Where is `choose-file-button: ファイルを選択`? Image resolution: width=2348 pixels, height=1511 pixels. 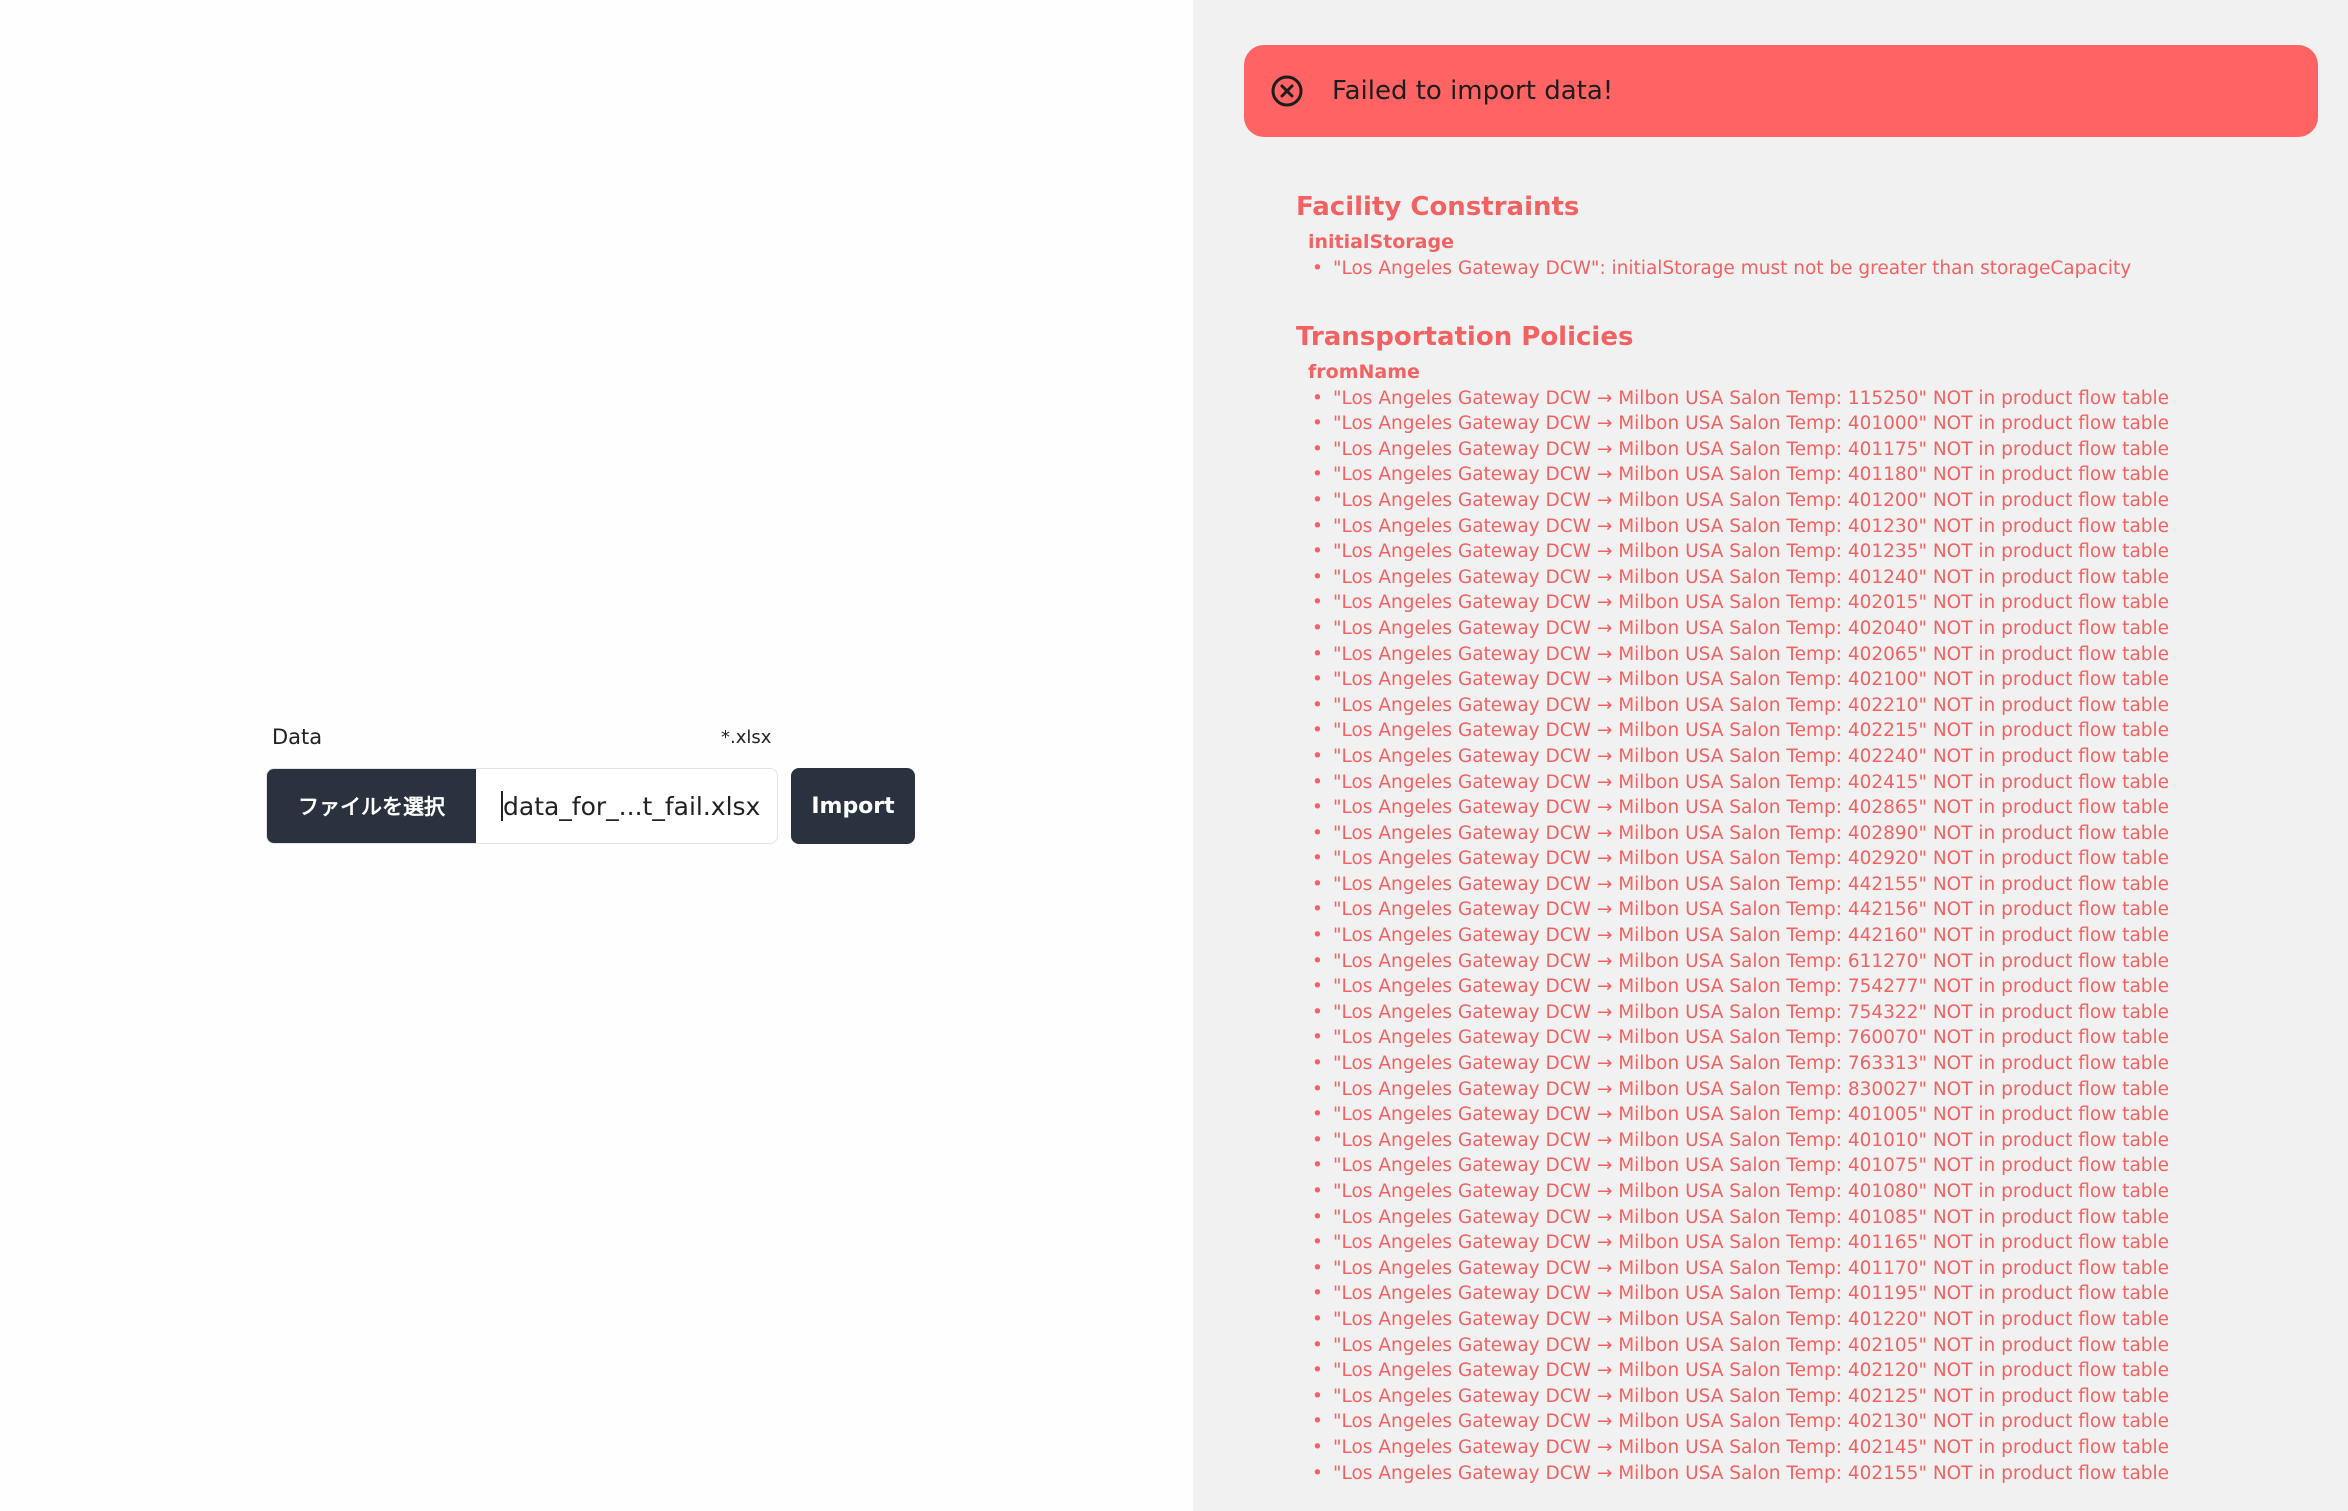 choose-file-button: ファイルを選択 is located at coordinates (371, 806).